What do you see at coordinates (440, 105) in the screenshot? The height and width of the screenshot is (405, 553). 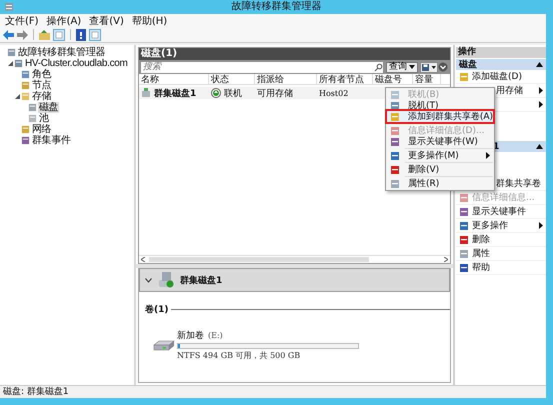 I see `menu-item: 脱机(T)` at bounding box center [440, 105].